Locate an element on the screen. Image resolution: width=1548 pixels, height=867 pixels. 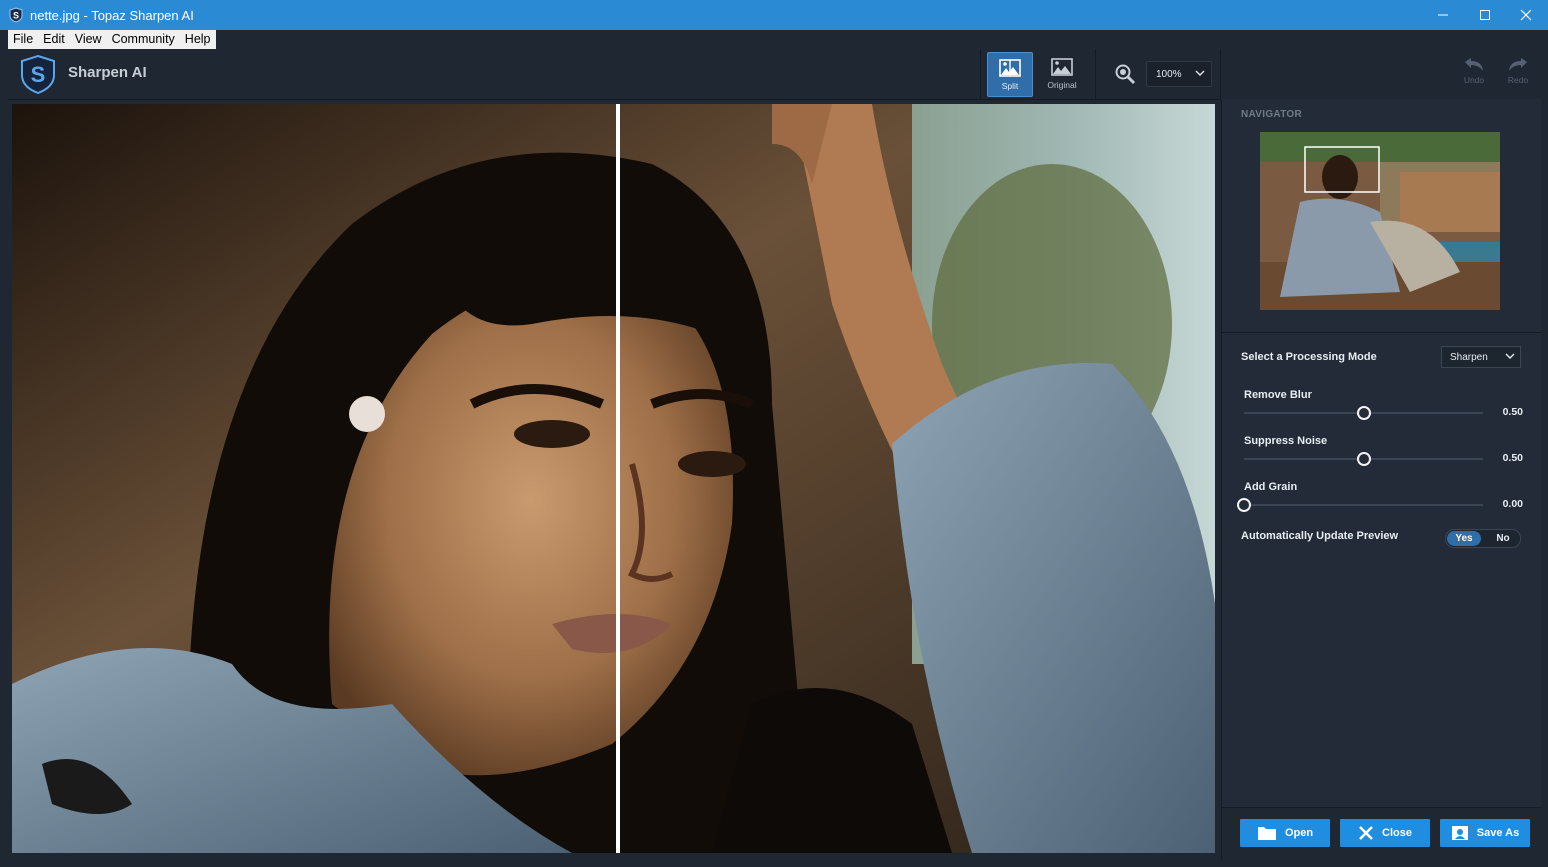
maximize-icon is located at coordinates (1485, 15).